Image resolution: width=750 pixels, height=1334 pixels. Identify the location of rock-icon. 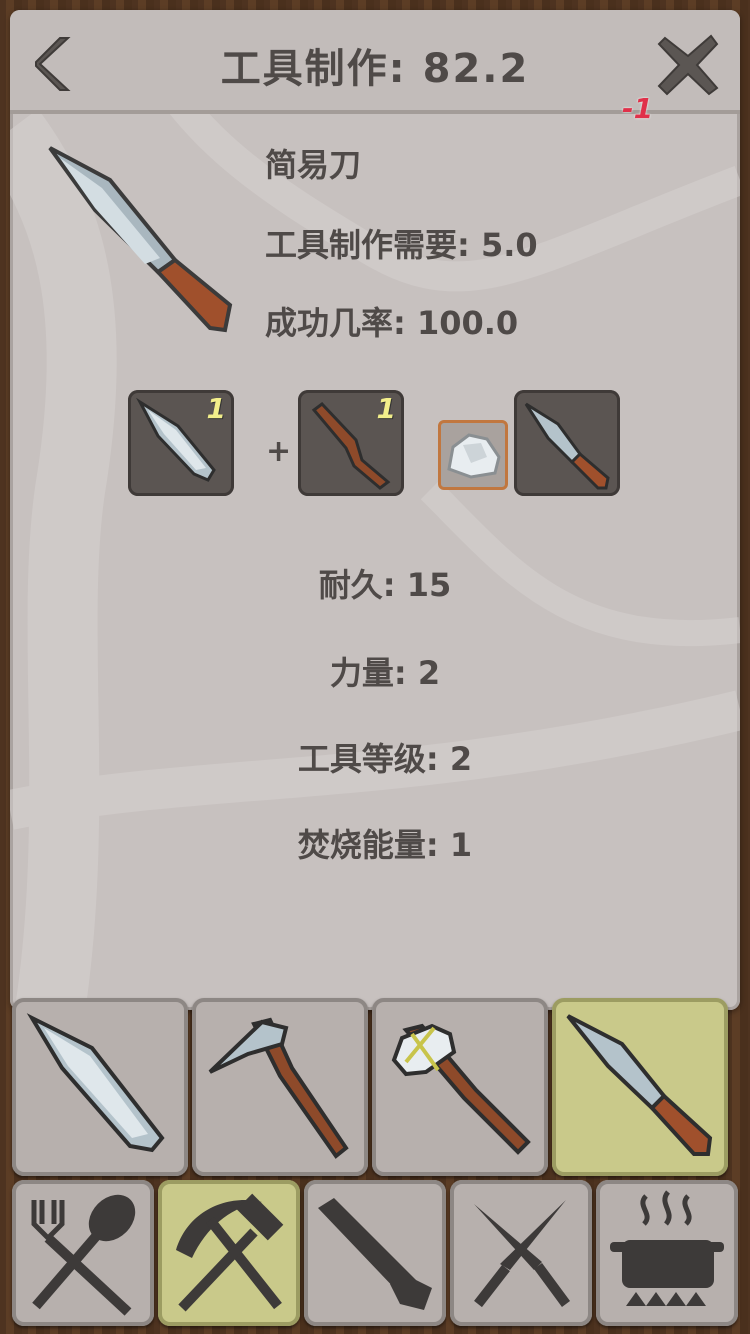
(474, 456).